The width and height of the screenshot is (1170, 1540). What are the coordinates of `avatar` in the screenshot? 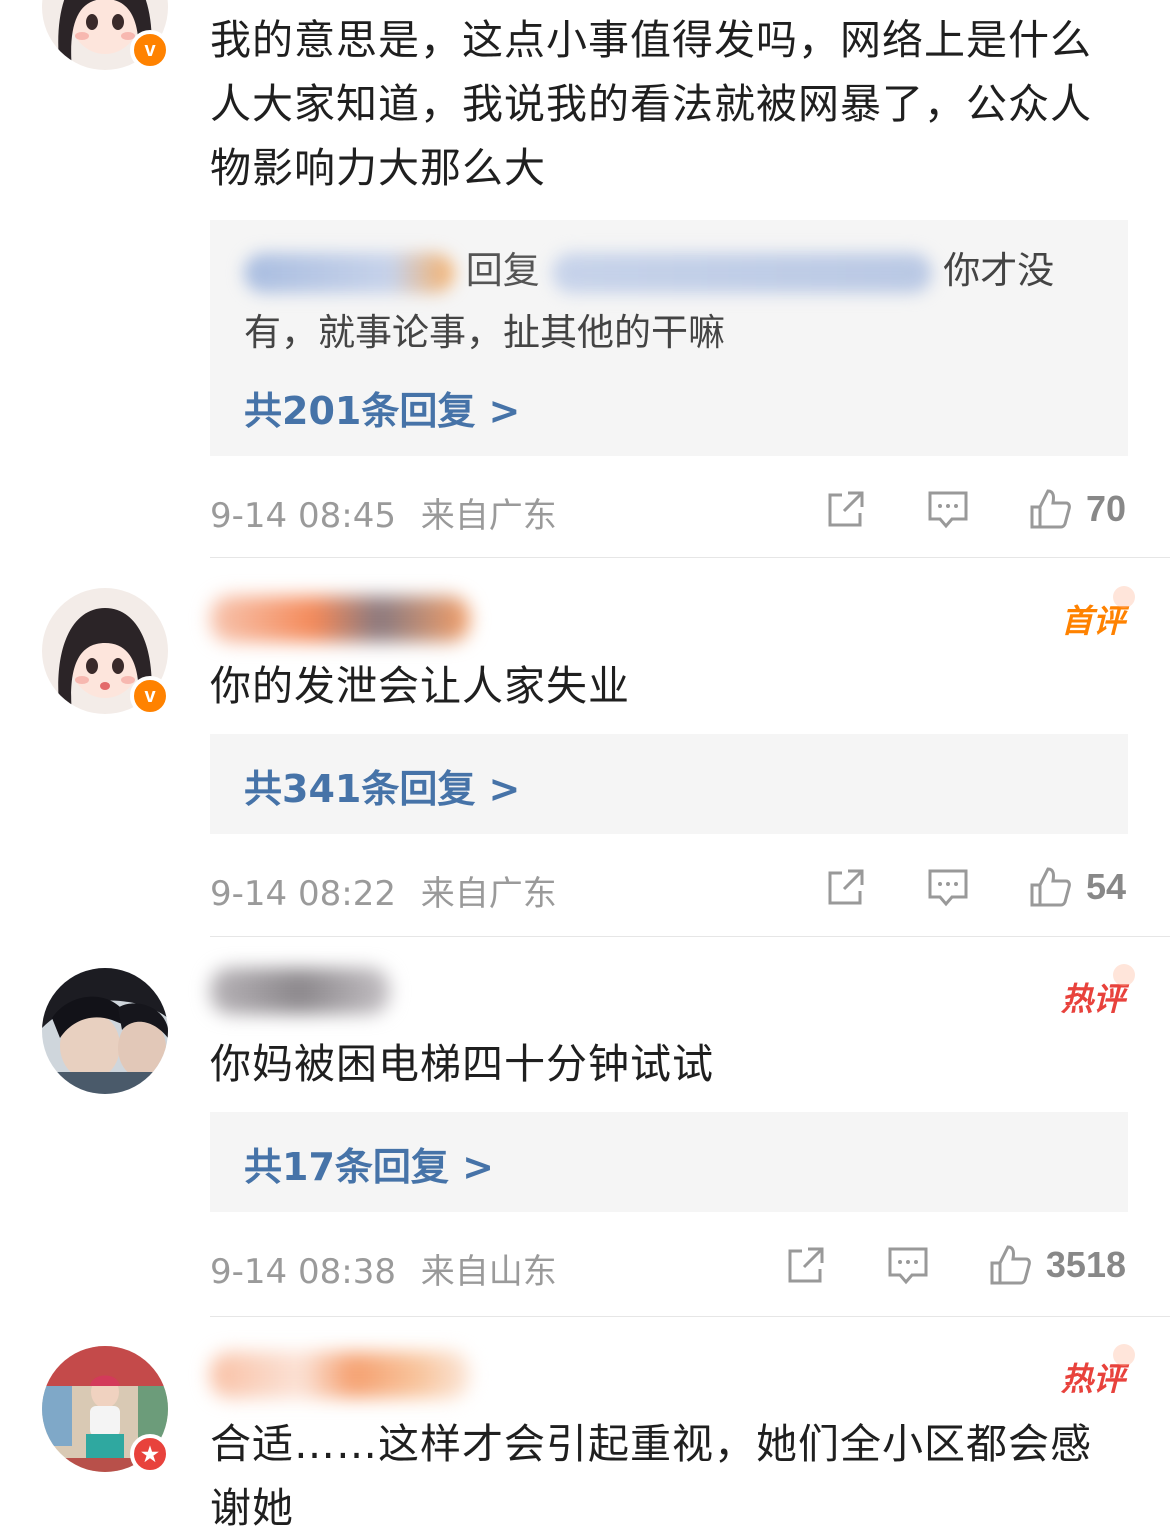 It's located at (105, 1031).